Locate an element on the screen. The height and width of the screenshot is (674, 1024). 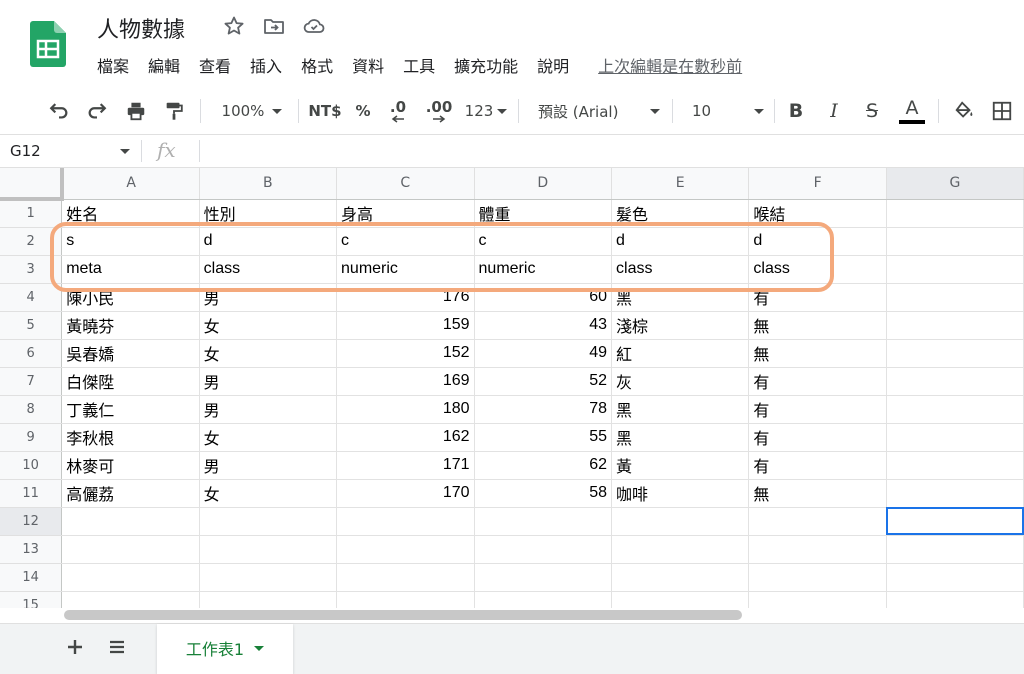
cell-g10 is located at coordinates (955, 465).